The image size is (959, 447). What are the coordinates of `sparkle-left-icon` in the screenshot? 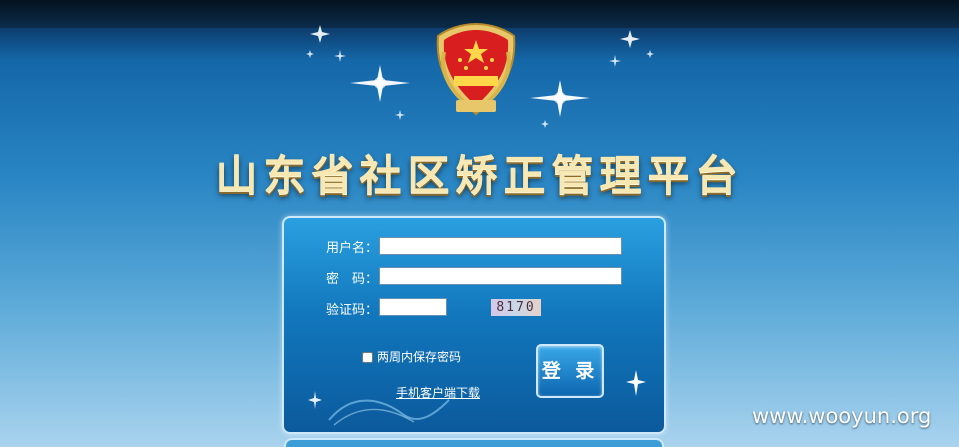 It's located at (358, 72).